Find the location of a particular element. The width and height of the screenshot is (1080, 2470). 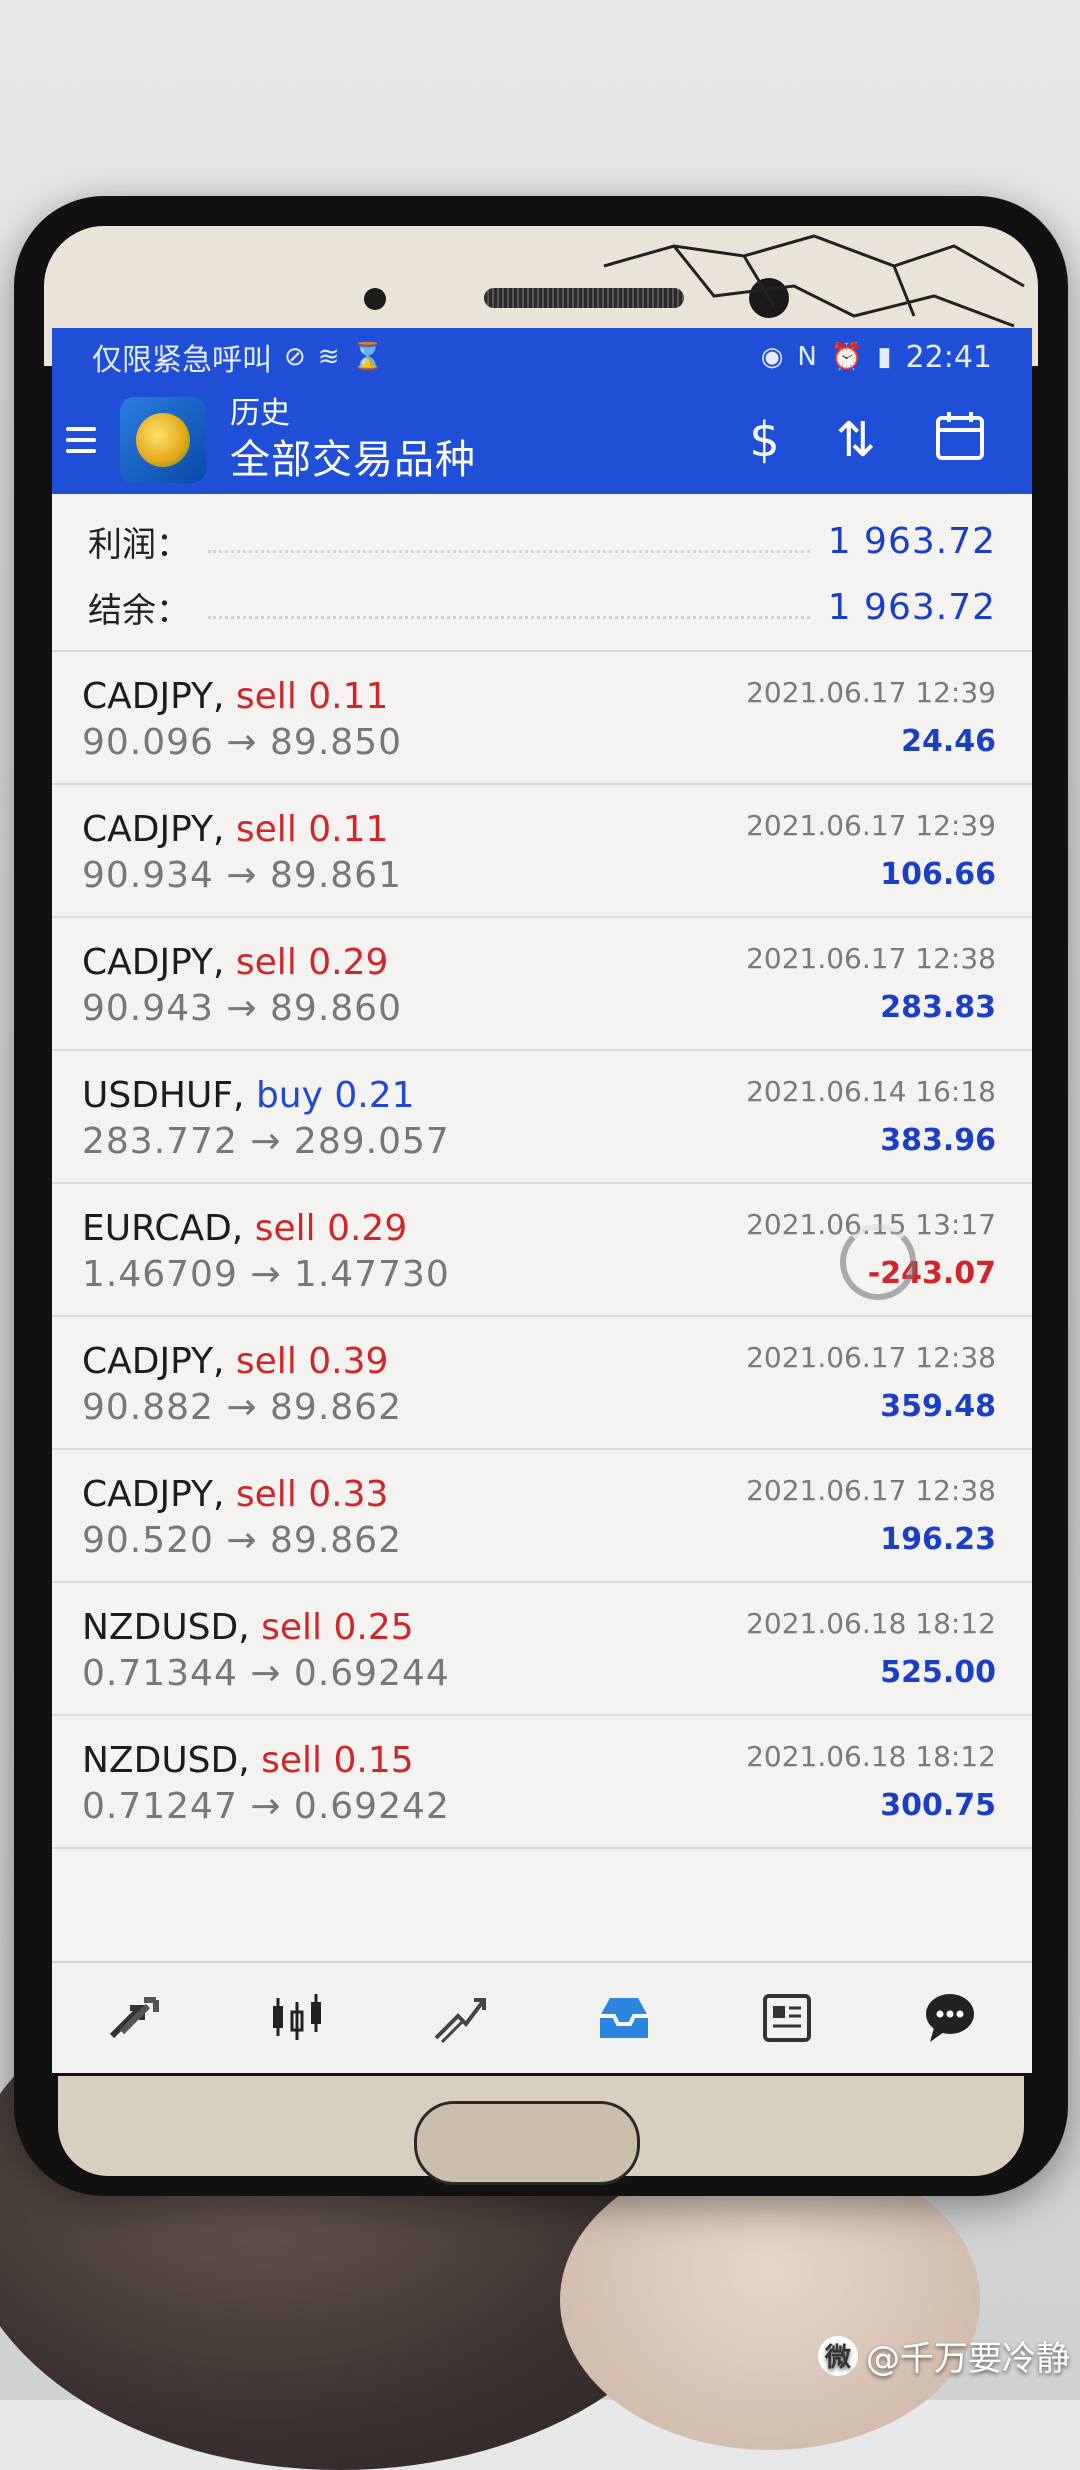

trade-profit: 383.96 is located at coordinates (938, 1140).